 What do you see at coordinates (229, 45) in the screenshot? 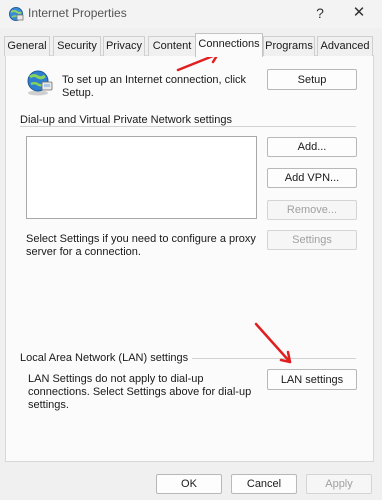
I see `tab-connections: Connections` at bounding box center [229, 45].